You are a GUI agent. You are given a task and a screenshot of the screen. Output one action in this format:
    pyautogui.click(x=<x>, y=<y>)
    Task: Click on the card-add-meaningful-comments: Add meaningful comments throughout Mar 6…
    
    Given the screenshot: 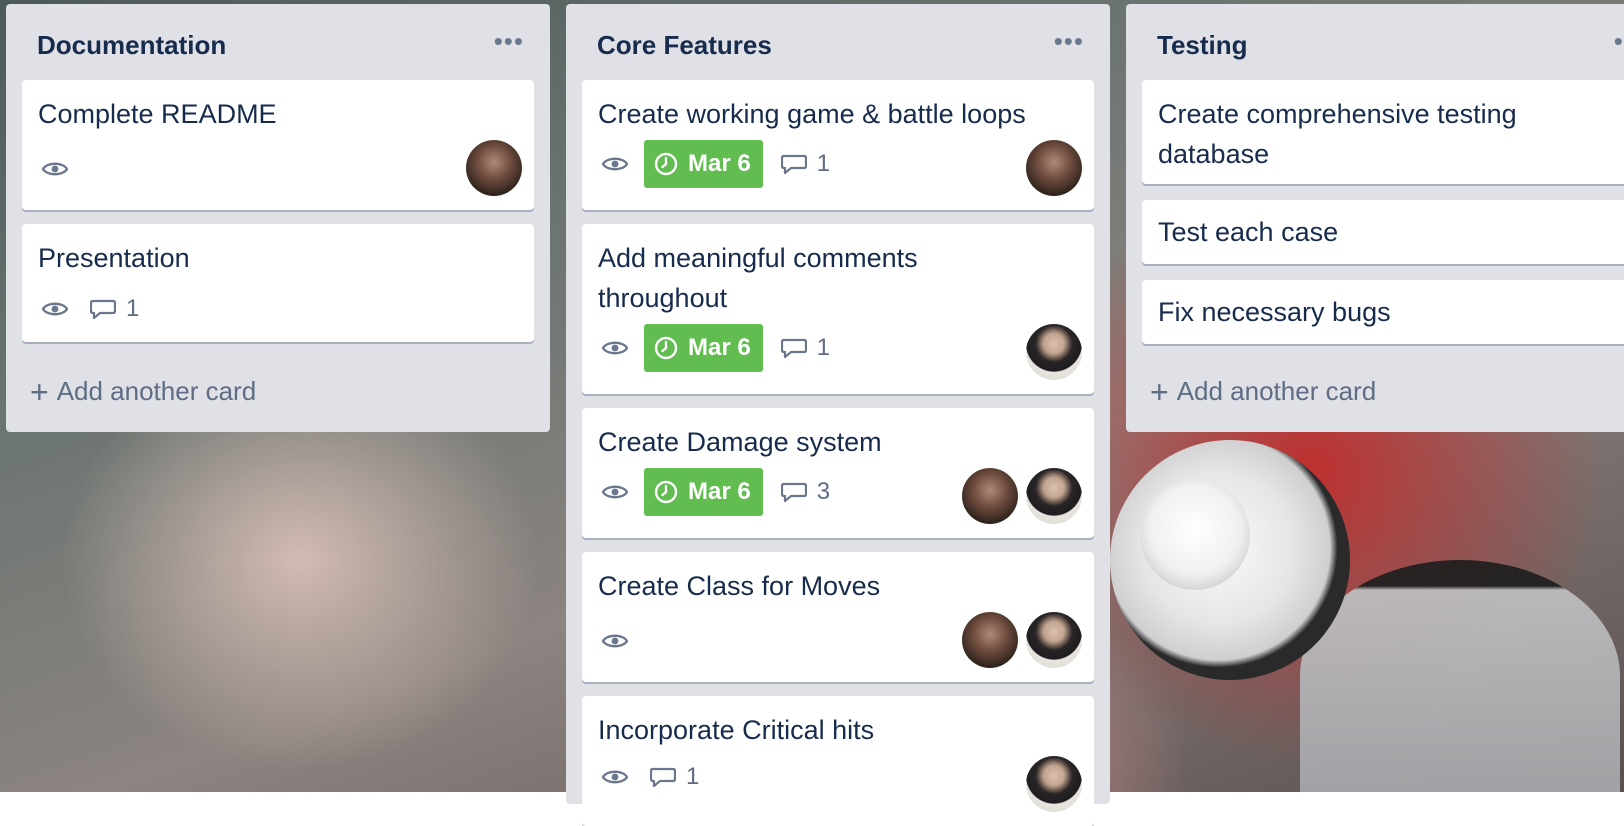 What is the action you would take?
    pyautogui.click(x=838, y=309)
    